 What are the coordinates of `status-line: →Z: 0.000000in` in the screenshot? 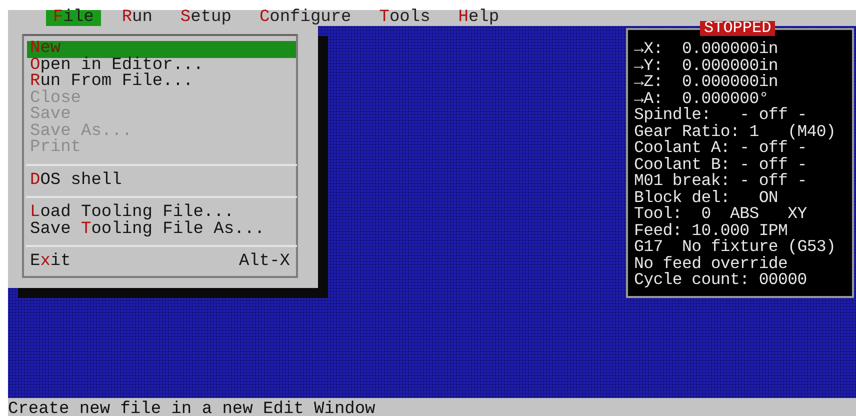 It's located at (707, 82).